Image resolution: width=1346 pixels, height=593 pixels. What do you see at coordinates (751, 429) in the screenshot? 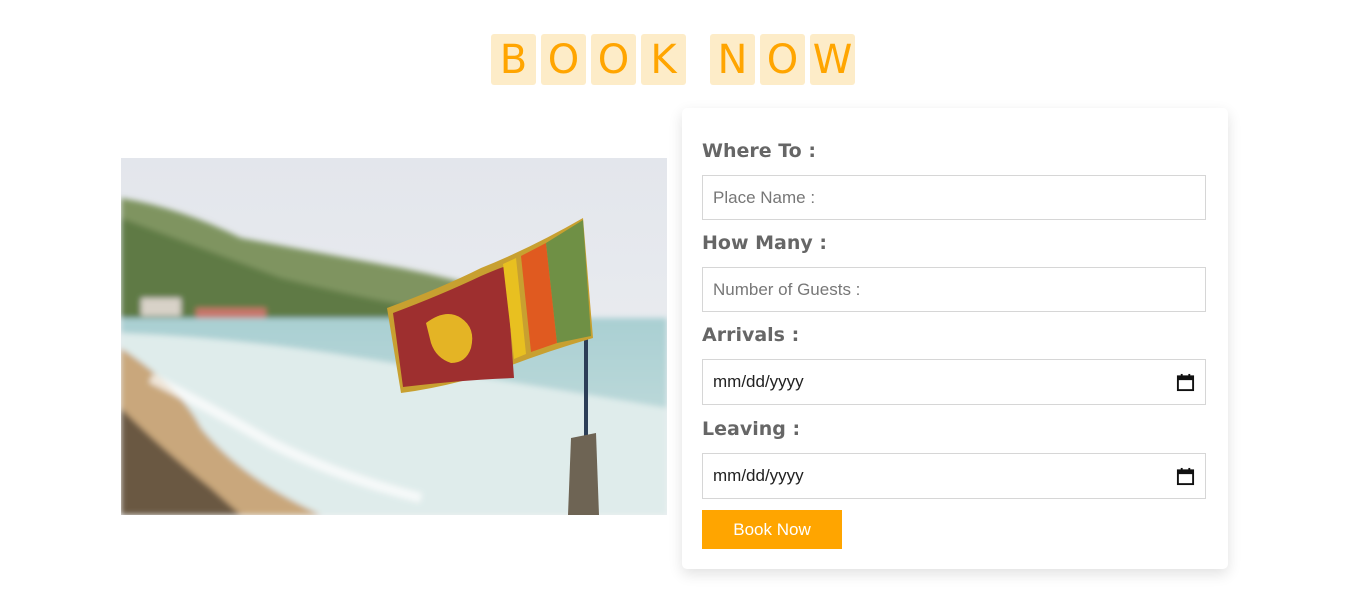
I see `leaving-label: Leaving :` at bounding box center [751, 429].